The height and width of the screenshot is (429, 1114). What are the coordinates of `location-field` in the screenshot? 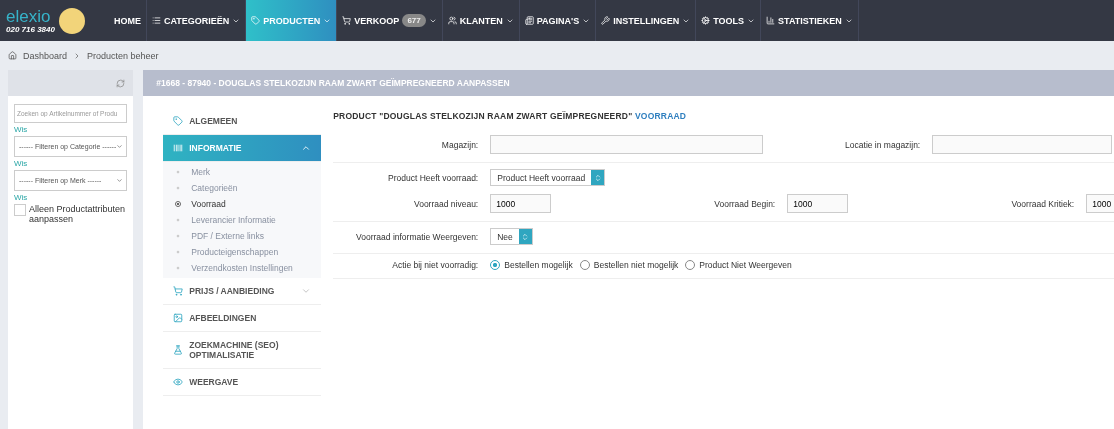 It's located at (1022, 144).